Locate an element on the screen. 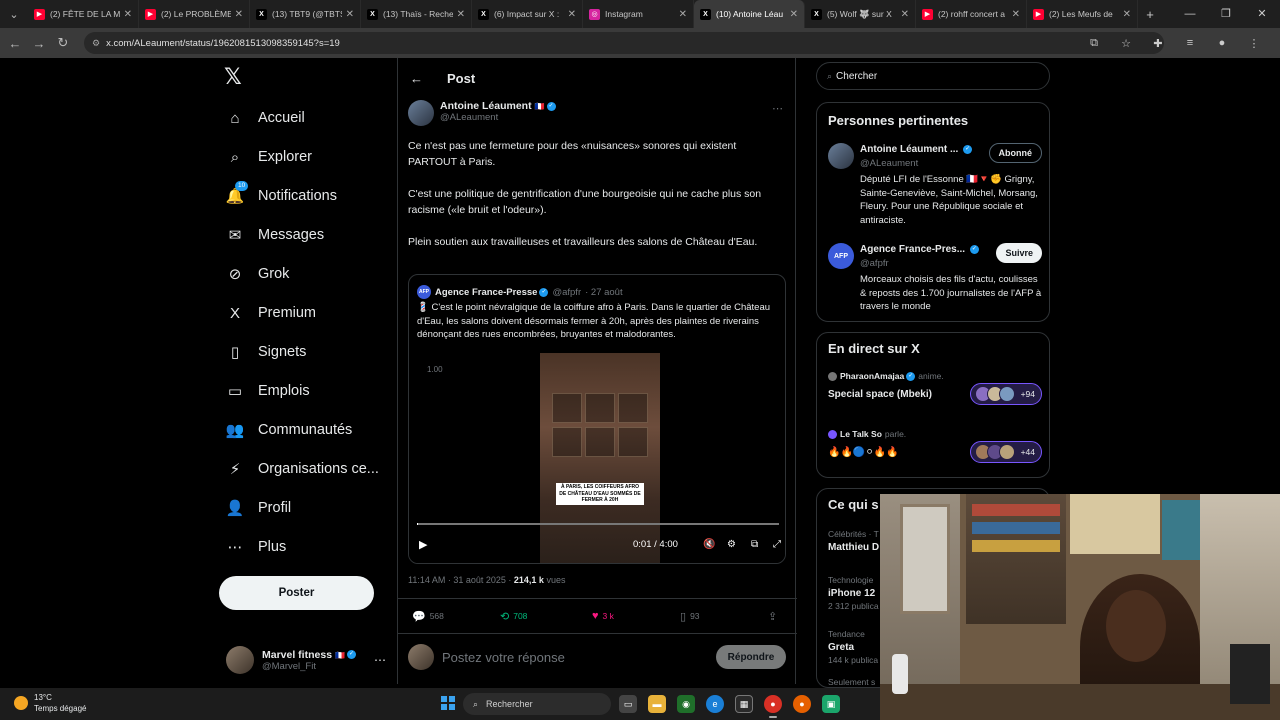 The width and height of the screenshot is (1280, 720). app-icon: ▣ is located at coordinates (831, 704).